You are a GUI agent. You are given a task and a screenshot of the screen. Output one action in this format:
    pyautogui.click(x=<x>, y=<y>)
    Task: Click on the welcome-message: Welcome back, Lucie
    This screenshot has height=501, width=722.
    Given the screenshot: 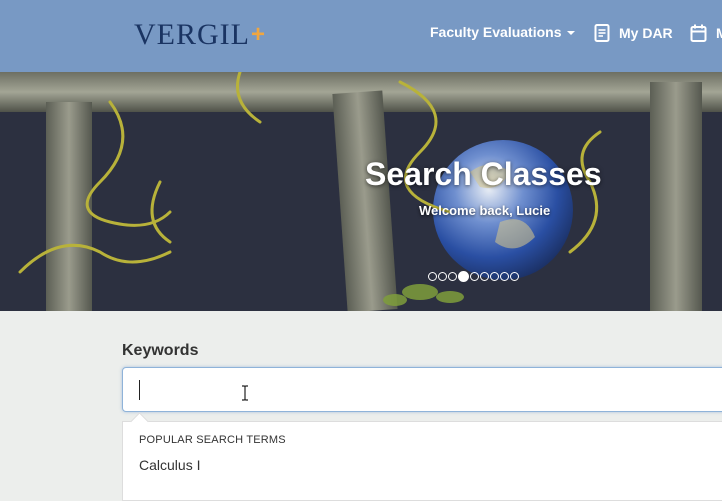 What is the action you would take?
    pyautogui.click(x=485, y=210)
    